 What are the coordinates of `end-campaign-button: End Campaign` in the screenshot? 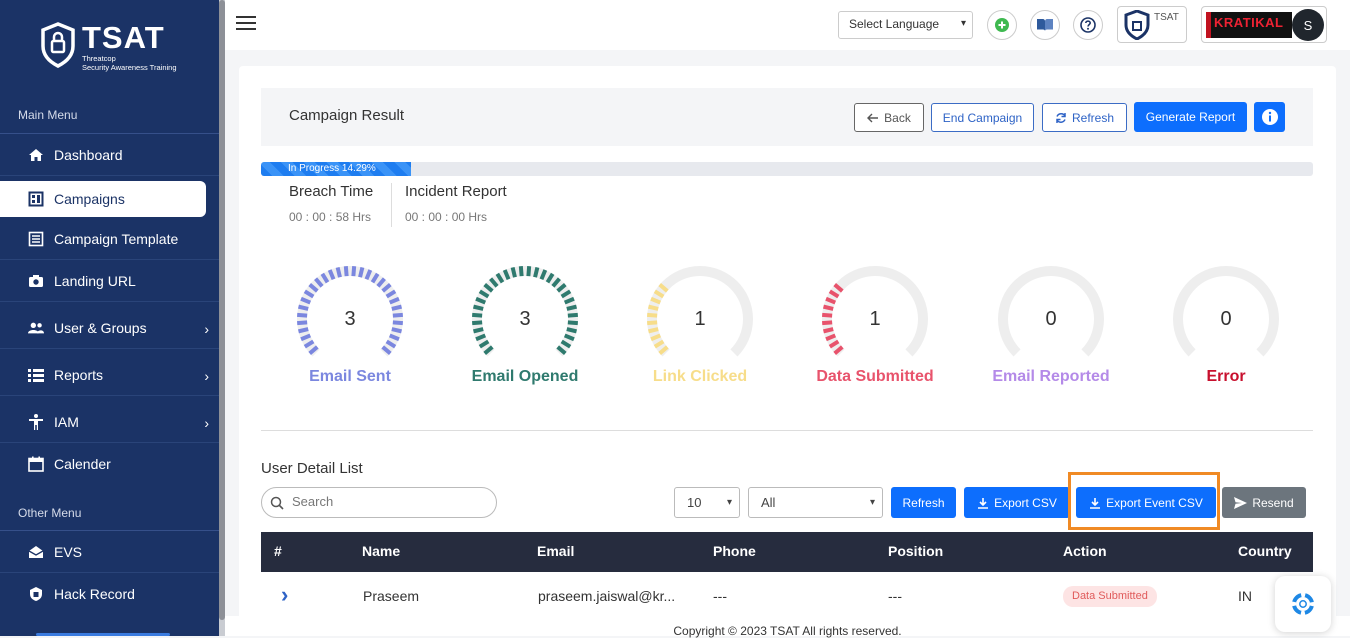 It's located at (982, 117).